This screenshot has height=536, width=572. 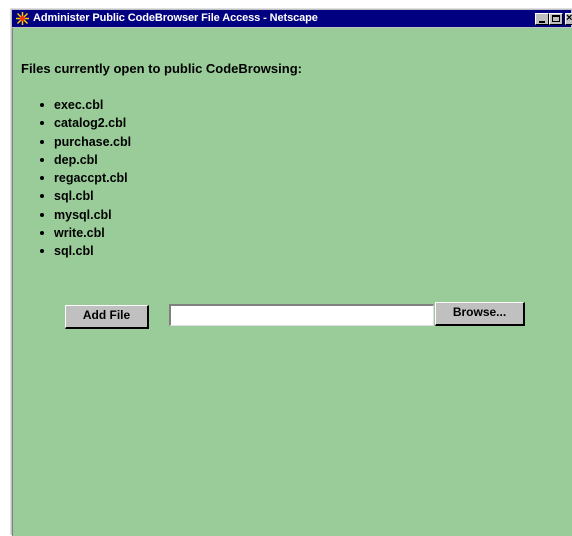 I want to click on file-path-input, so click(x=301, y=315).